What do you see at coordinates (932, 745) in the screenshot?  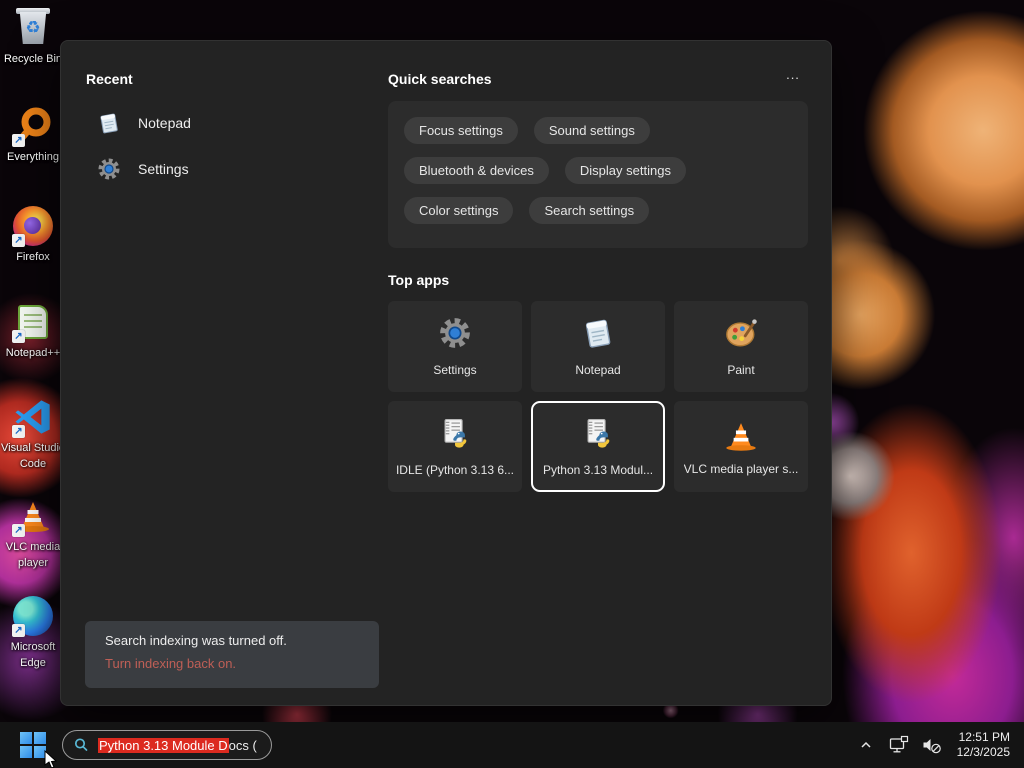 I see `tray-volume-muted-icon` at bounding box center [932, 745].